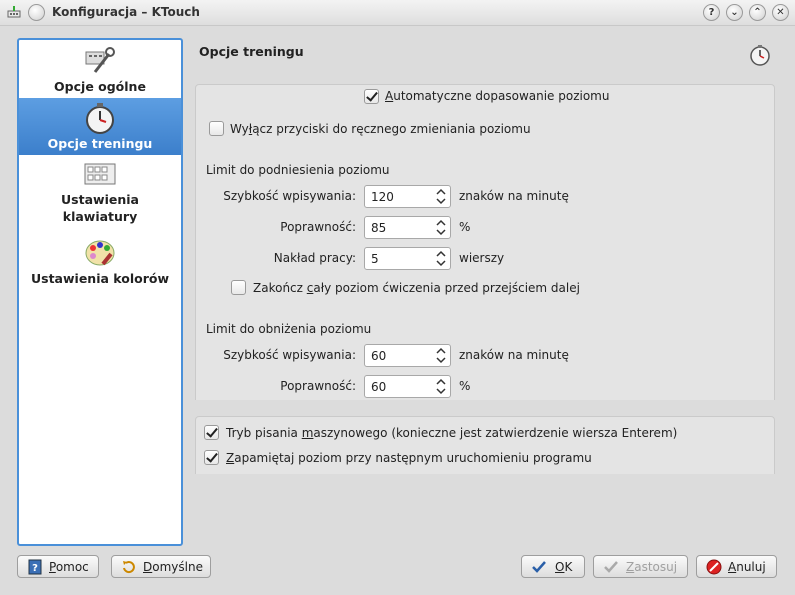 Image resolution: width=795 pixels, height=595 pixels. Describe the element at coordinates (36, 12) in the screenshot. I see `on-all-desktops-button` at that location.